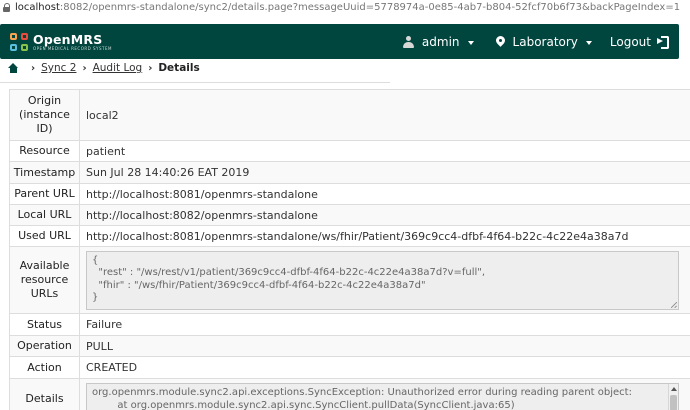 The height and width of the screenshot is (410, 690). I want to click on sign-out-icon, so click(663, 42).